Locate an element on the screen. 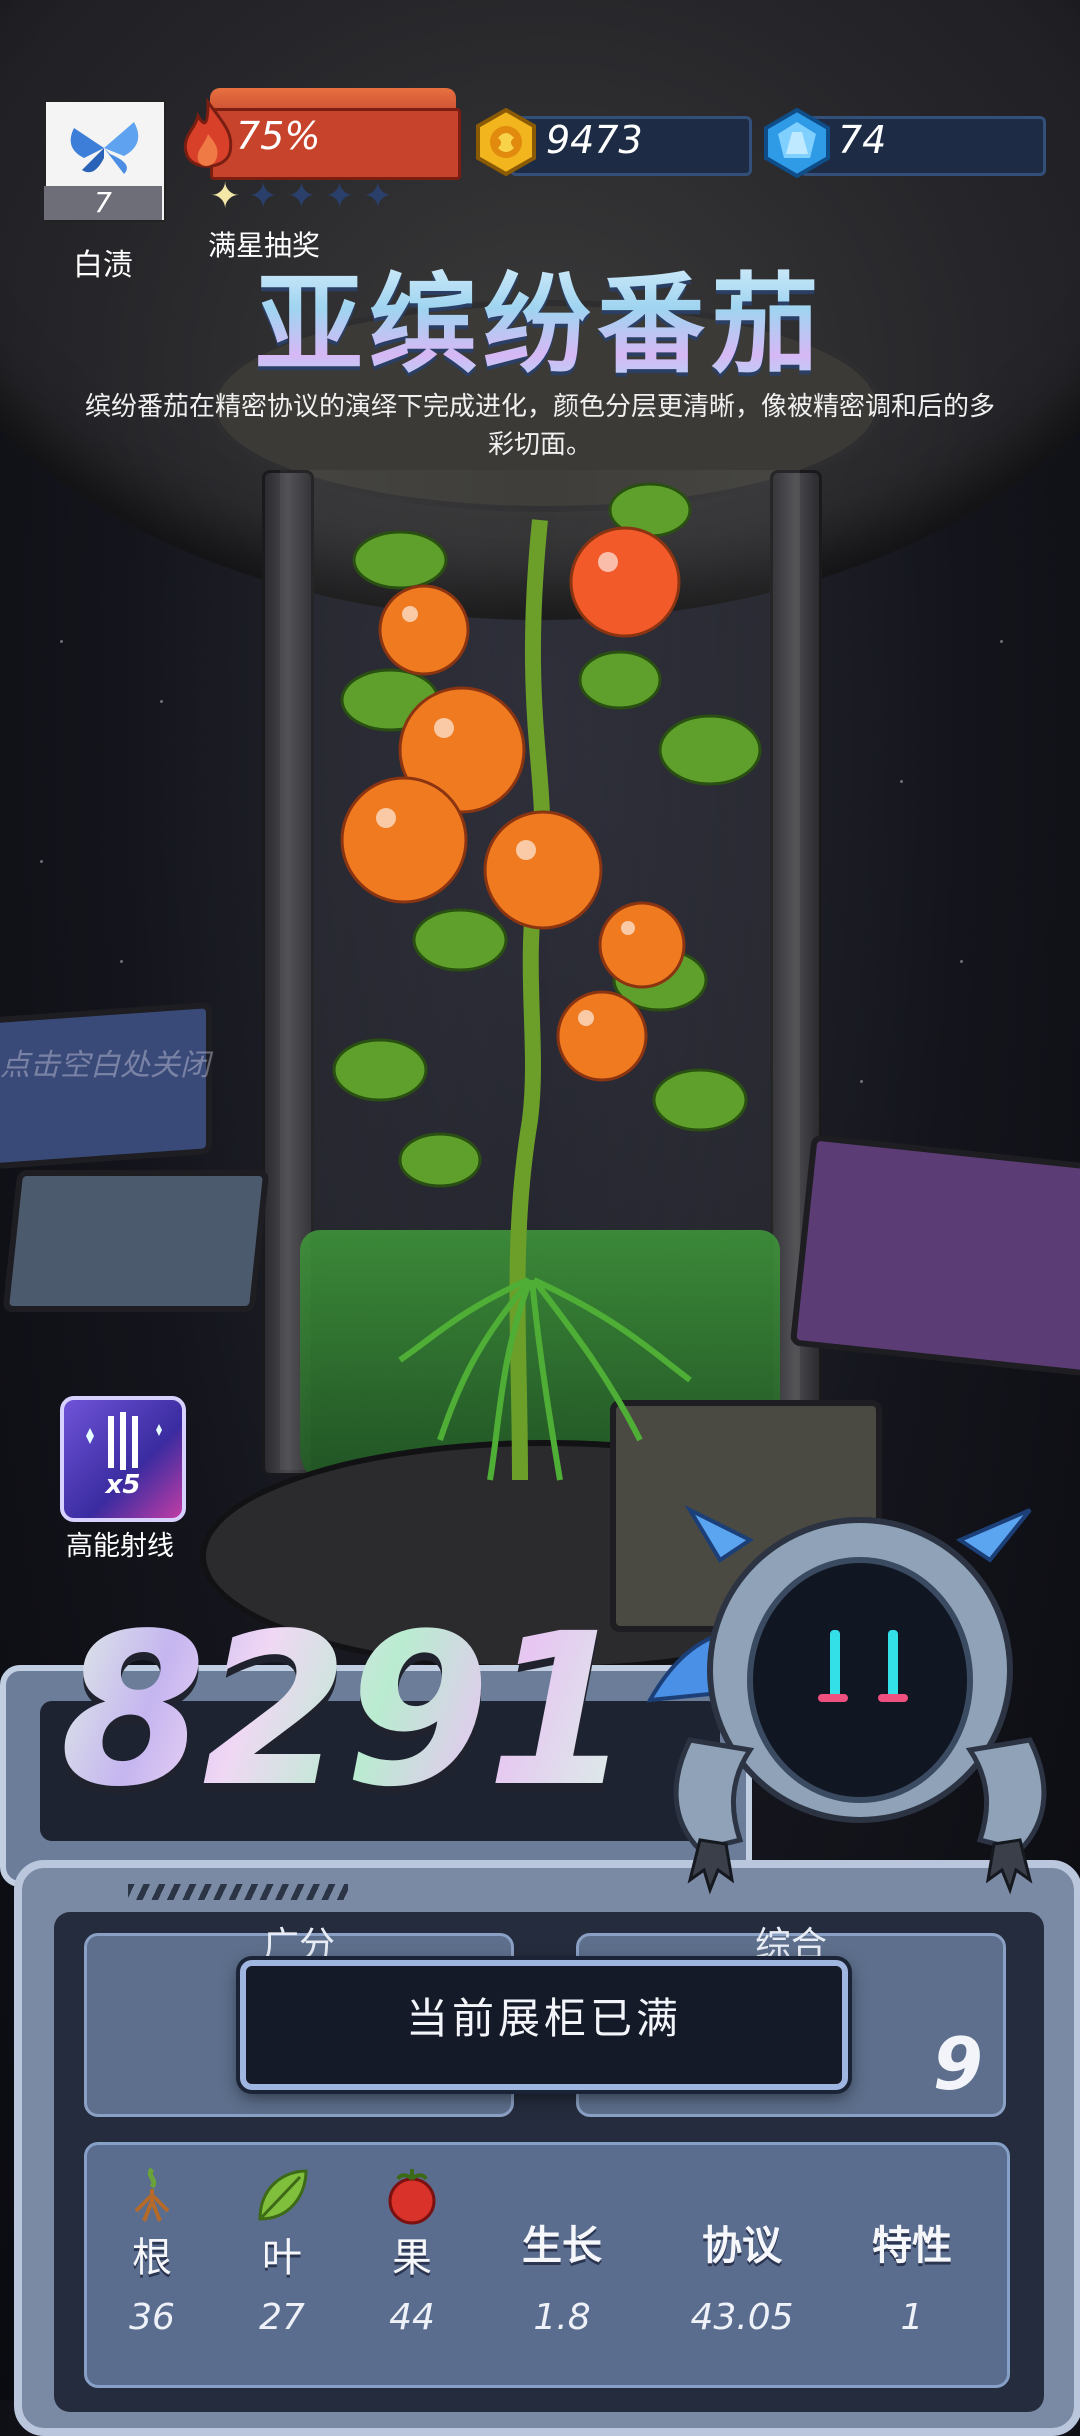 This screenshot has height=2436, width=1080. flame-icon is located at coordinates (208, 133).